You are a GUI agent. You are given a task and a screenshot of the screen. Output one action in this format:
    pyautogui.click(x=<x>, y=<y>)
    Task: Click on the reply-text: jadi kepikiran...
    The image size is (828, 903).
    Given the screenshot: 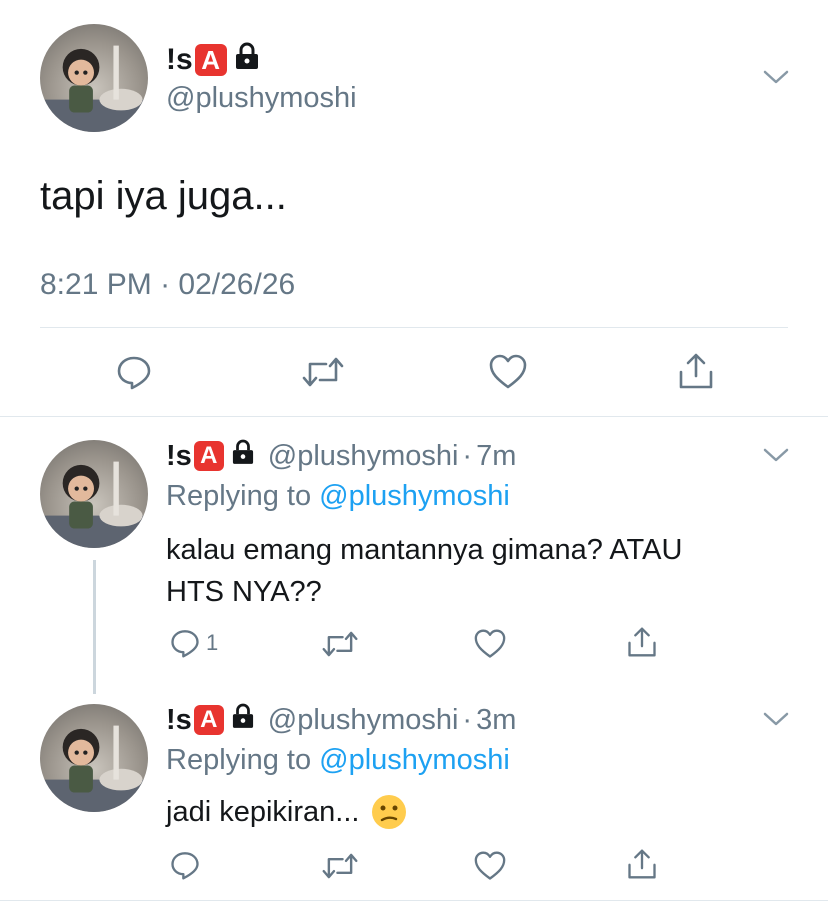 What is the action you would take?
    pyautogui.click(x=286, y=812)
    